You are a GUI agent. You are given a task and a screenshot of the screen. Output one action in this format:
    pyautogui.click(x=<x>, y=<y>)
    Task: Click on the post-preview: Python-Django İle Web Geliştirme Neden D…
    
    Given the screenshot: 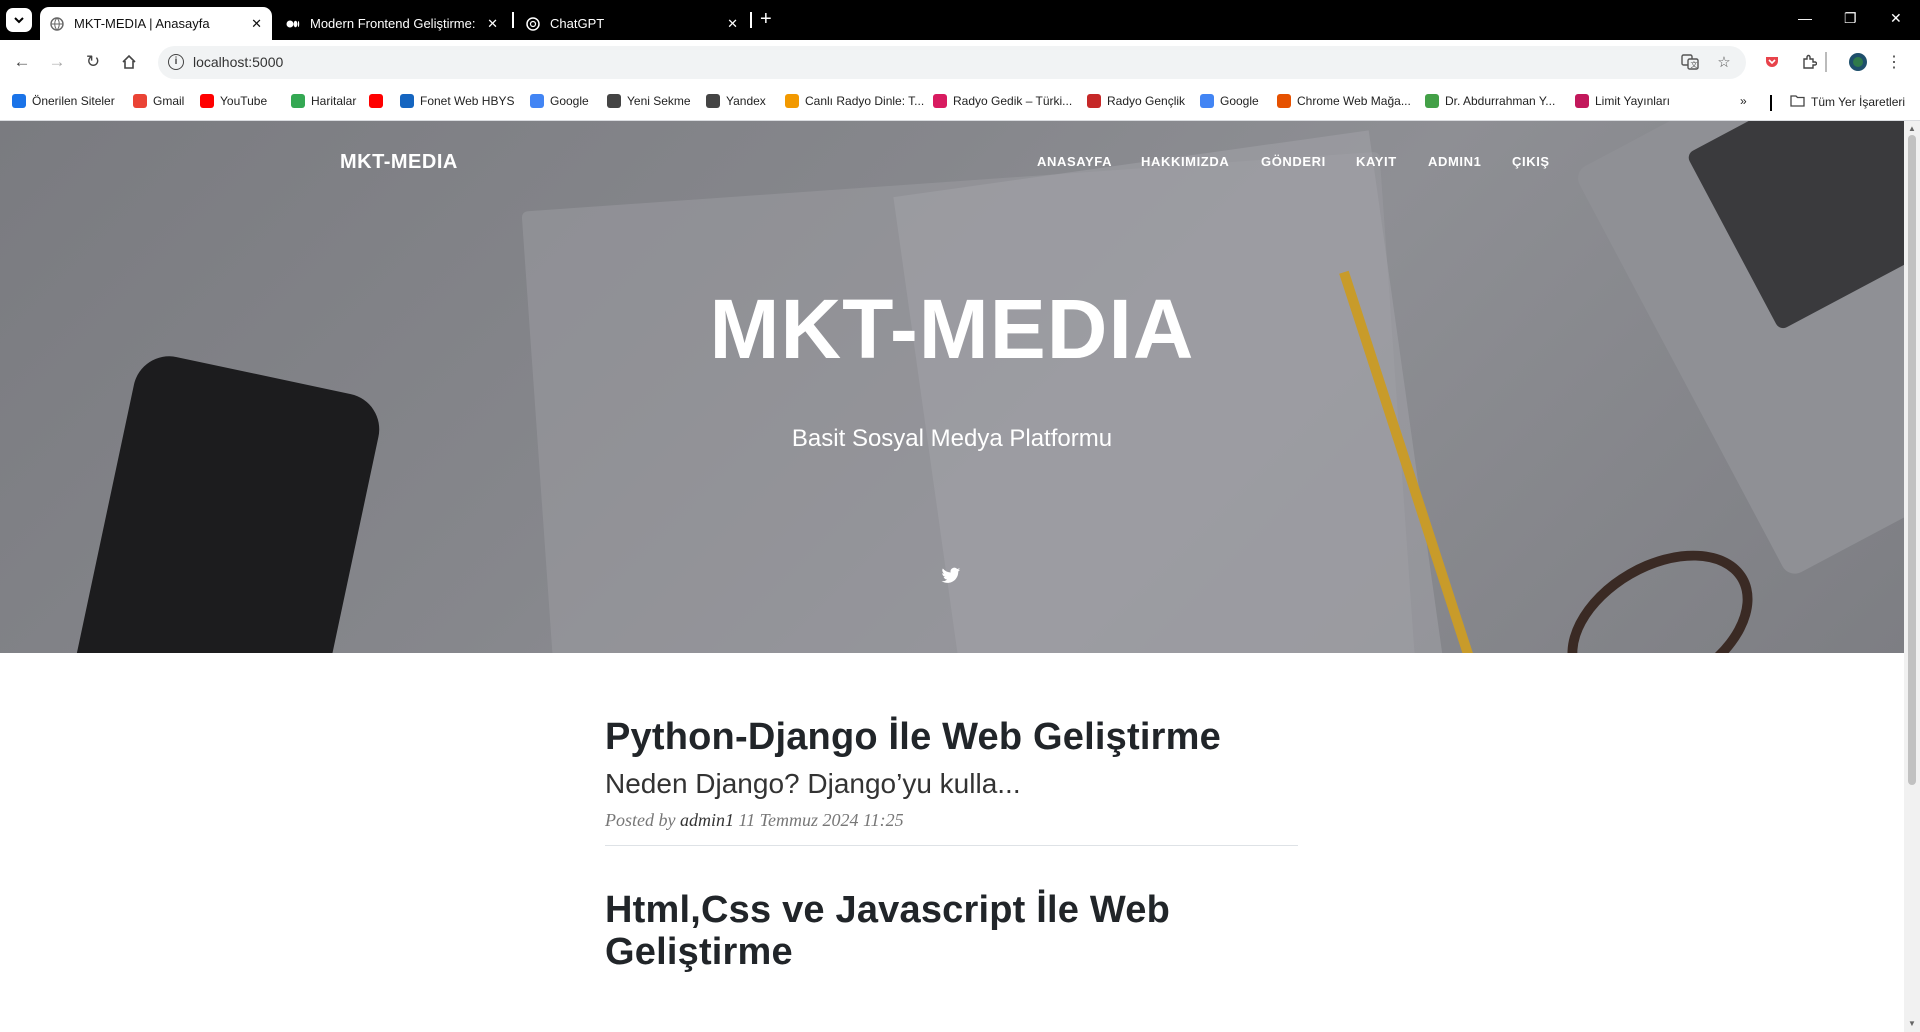 What is the action you would take?
    pyautogui.click(x=951, y=773)
    